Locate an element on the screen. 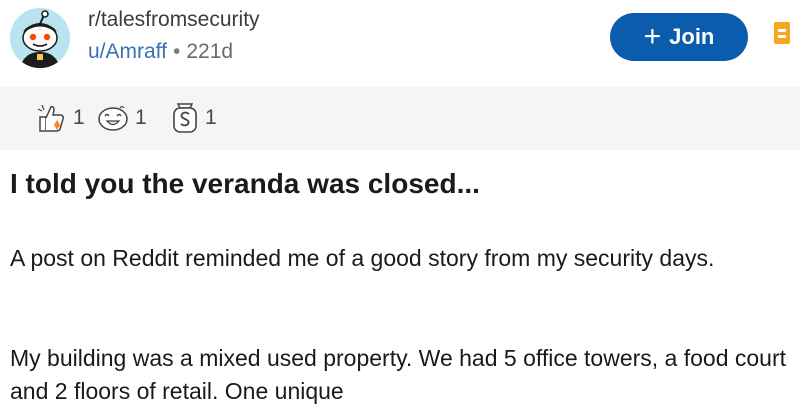  award-silver: 1 is located at coordinates (193, 118).